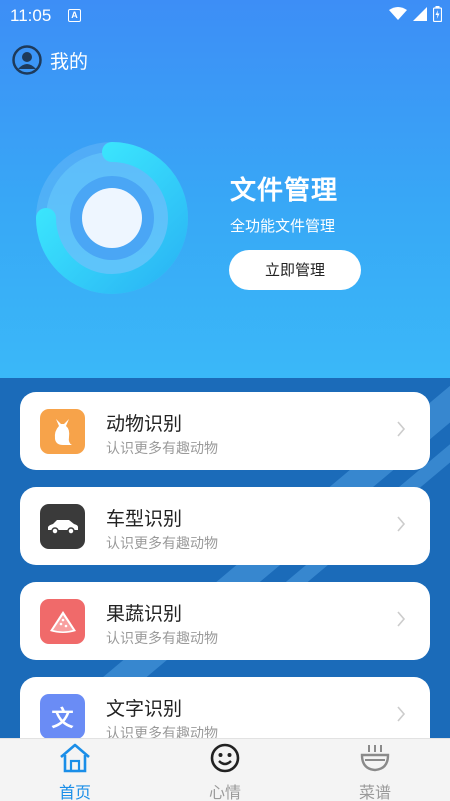  What do you see at coordinates (74, 792) in the screenshot?
I see `tab-label: 首页` at bounding box center [74, 792].